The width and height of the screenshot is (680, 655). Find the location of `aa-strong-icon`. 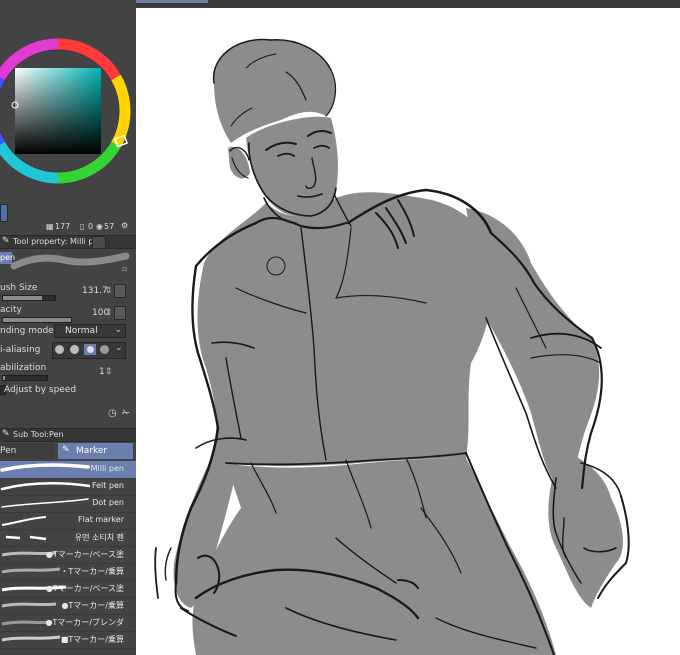

aa-strong-icon is located at coordinates (104, 349).